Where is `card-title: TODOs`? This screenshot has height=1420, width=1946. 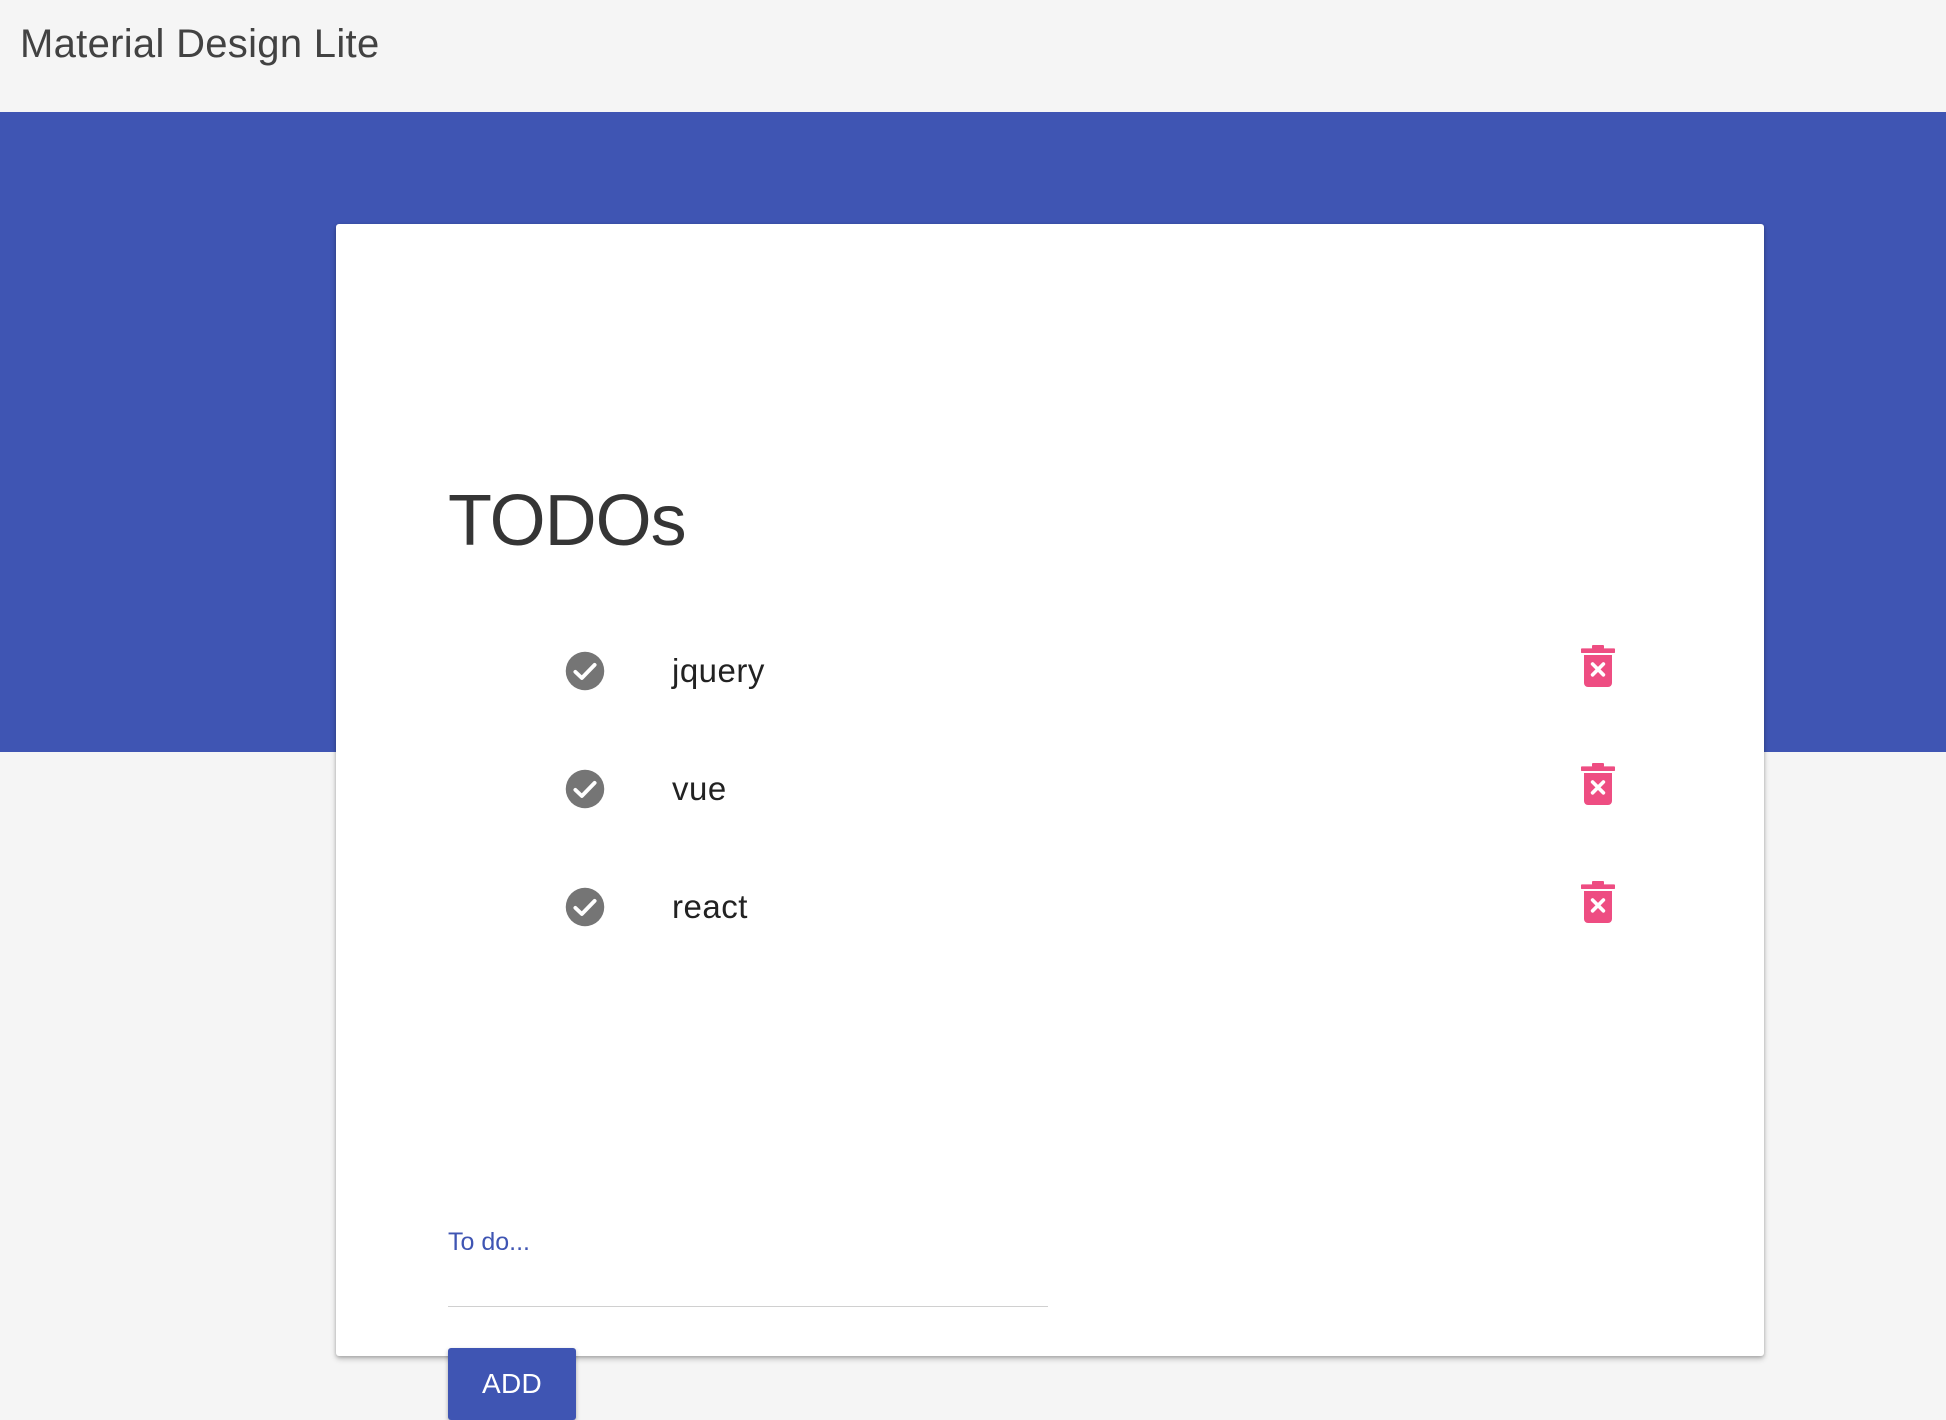 card-title: TODOs is located at coordinates (567, 521).